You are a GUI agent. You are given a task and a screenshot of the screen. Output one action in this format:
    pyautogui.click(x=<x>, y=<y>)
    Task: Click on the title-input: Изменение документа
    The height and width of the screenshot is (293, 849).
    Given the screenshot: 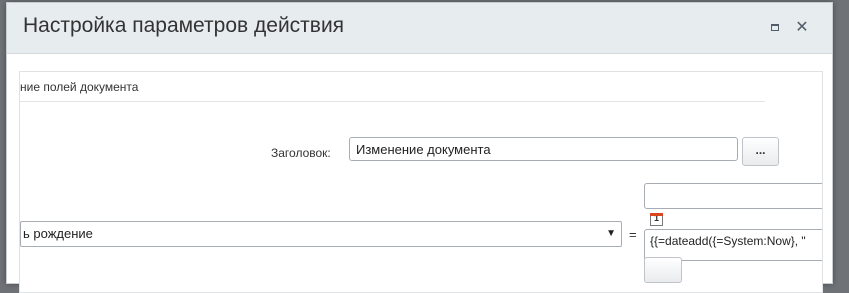 What is the action you would take?
    pyautogui.click(x=543, y=149)
    